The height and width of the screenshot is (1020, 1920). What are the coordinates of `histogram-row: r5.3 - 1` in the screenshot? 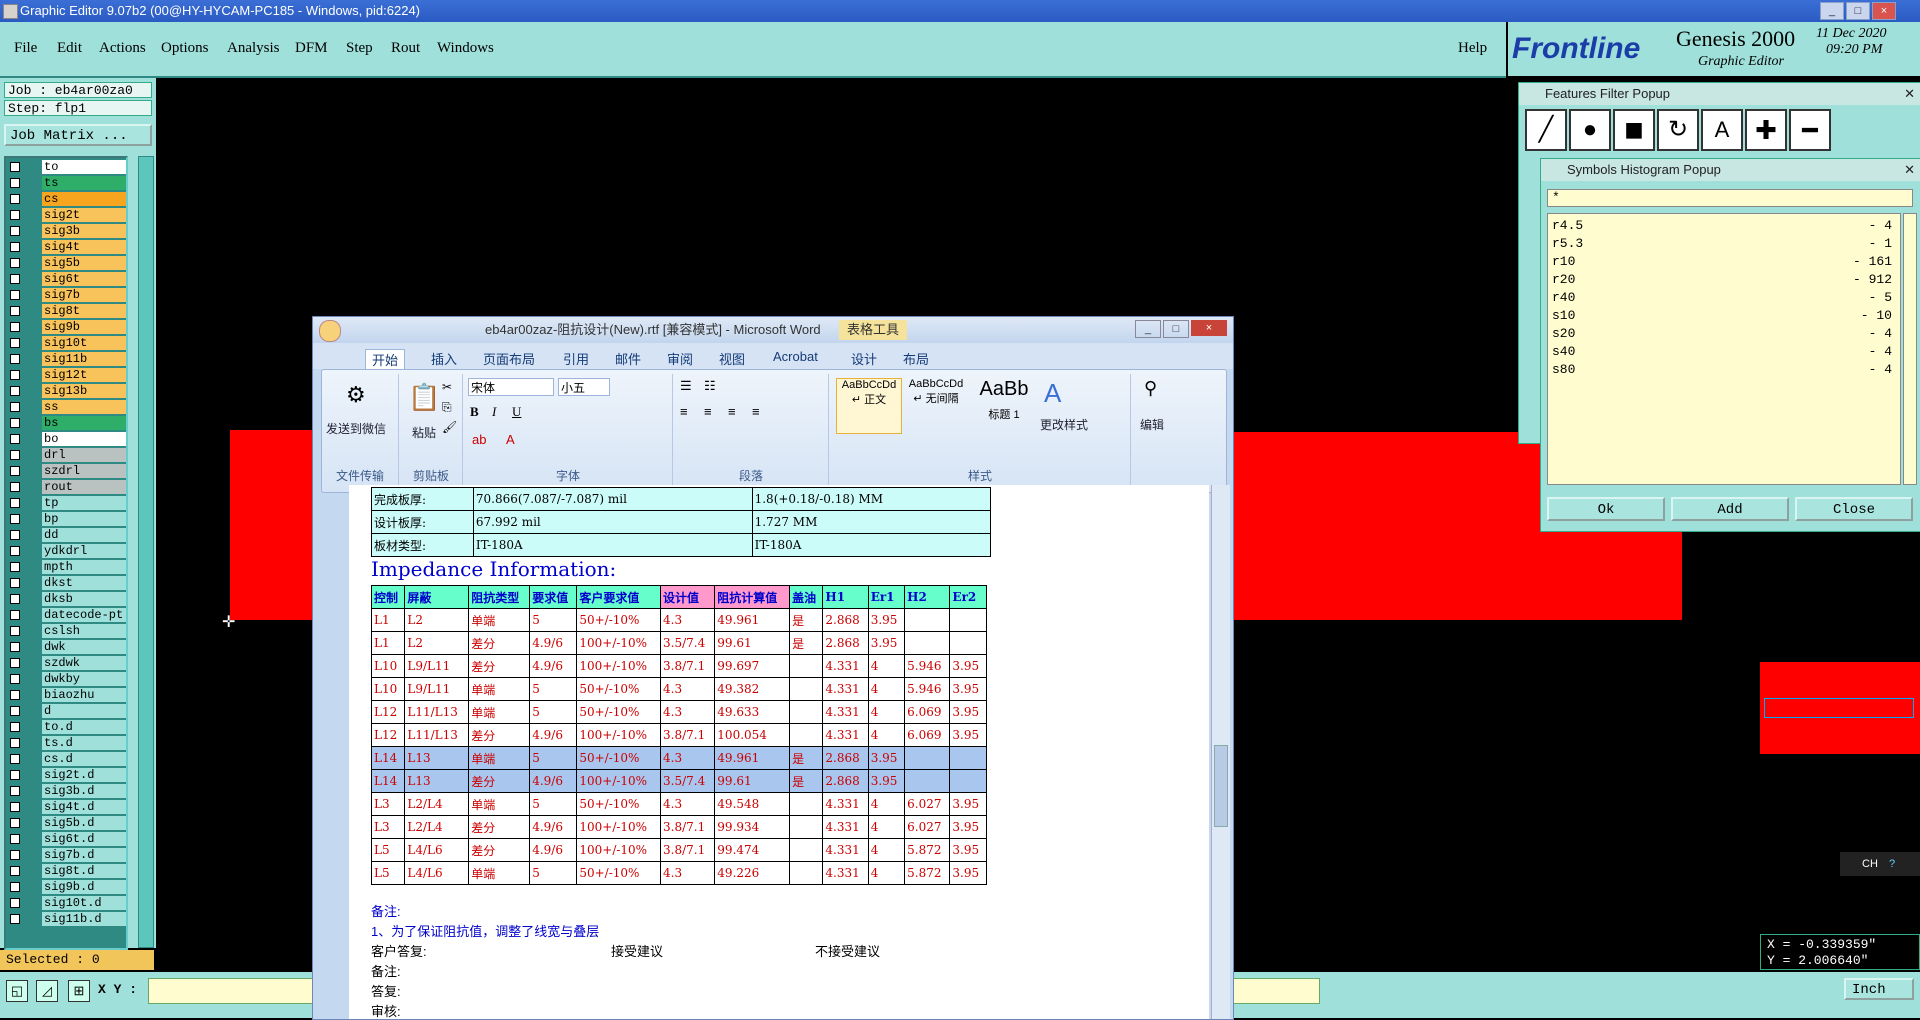 It's located at (1724, 245).